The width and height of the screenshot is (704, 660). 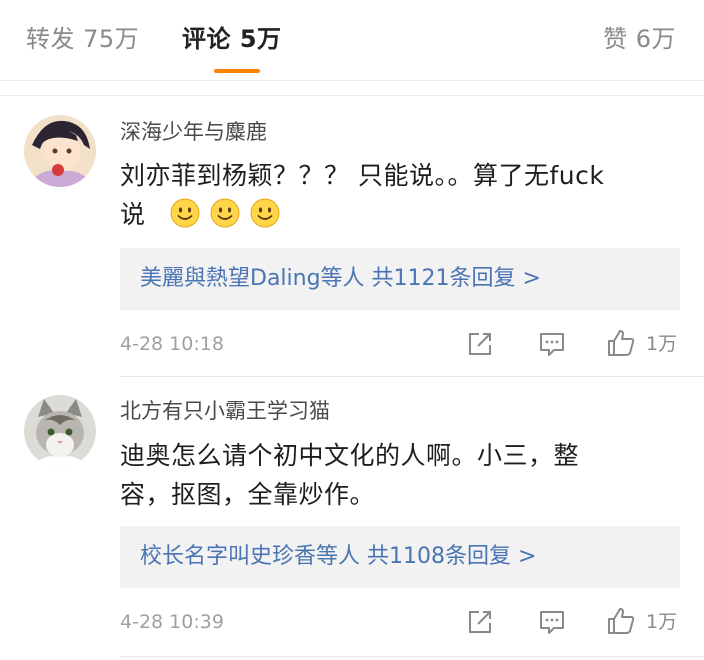 I want to click on comment-time: 4-28 10:18, so click(x=172, y=344).